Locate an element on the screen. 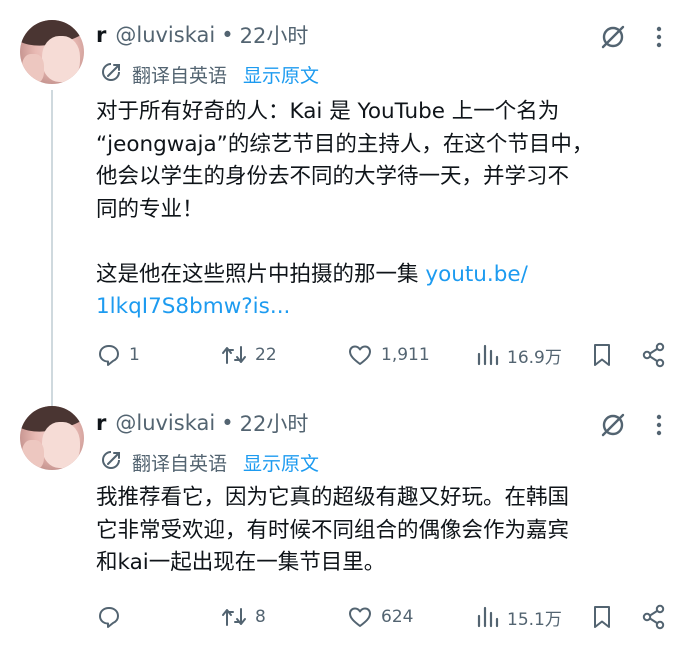 This screenshot has height=658, width=690. retweet-count: 8 is located at coordinates (260, 617).